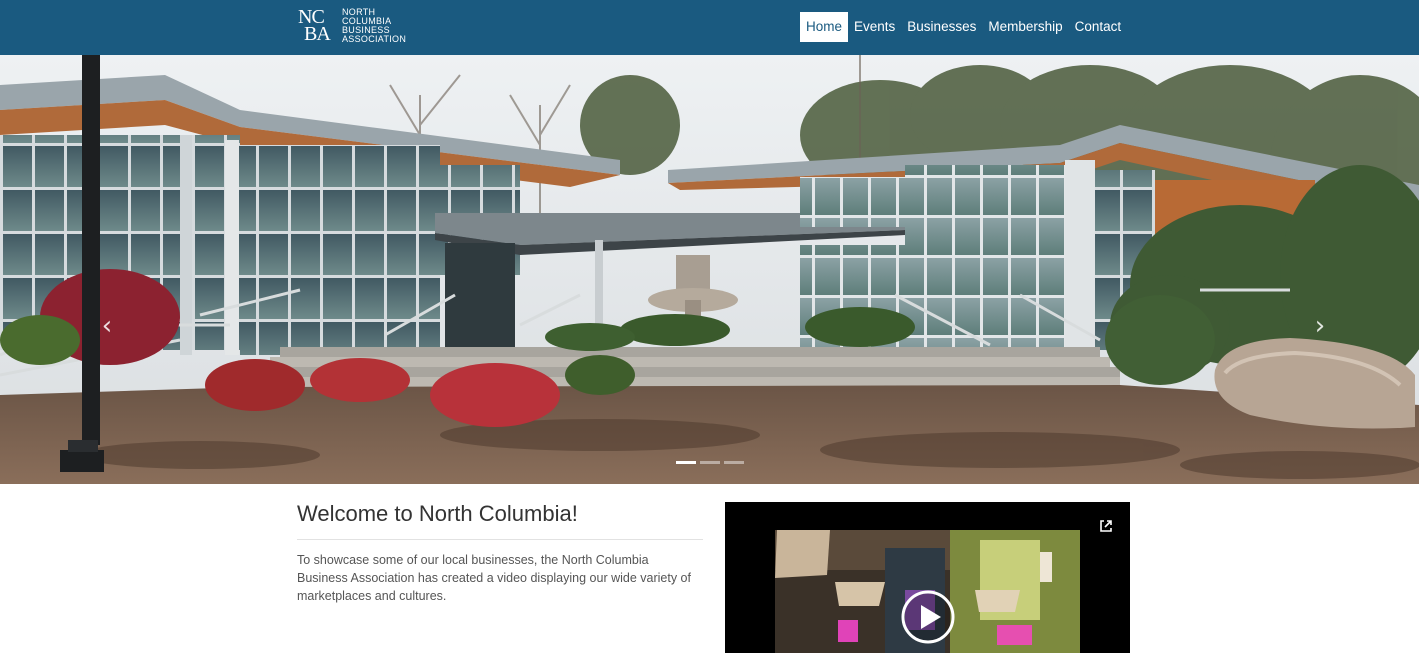  What do you see at coordinates (317, 34) in the screenshot?
I see `logo-monogram-bottom: BA` at bounding box center [317, 34].